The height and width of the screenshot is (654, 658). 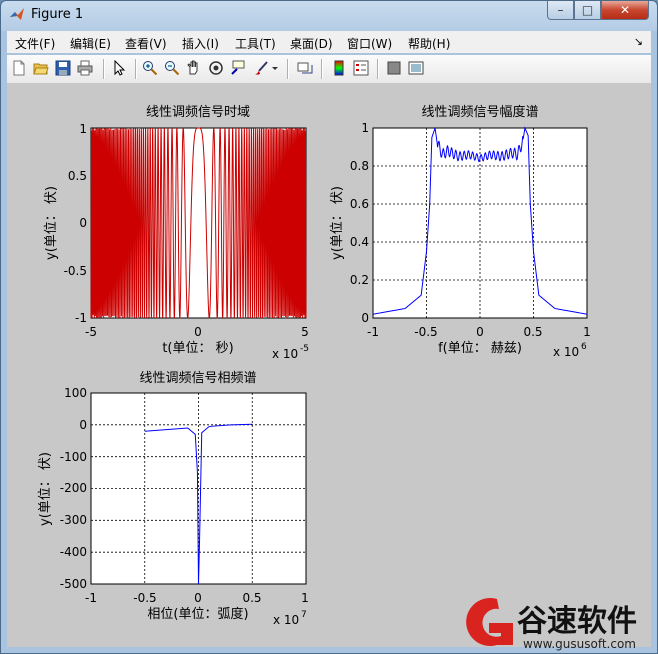 I want to click on y-tick-label: 0.4, so click(x=359, y=242).